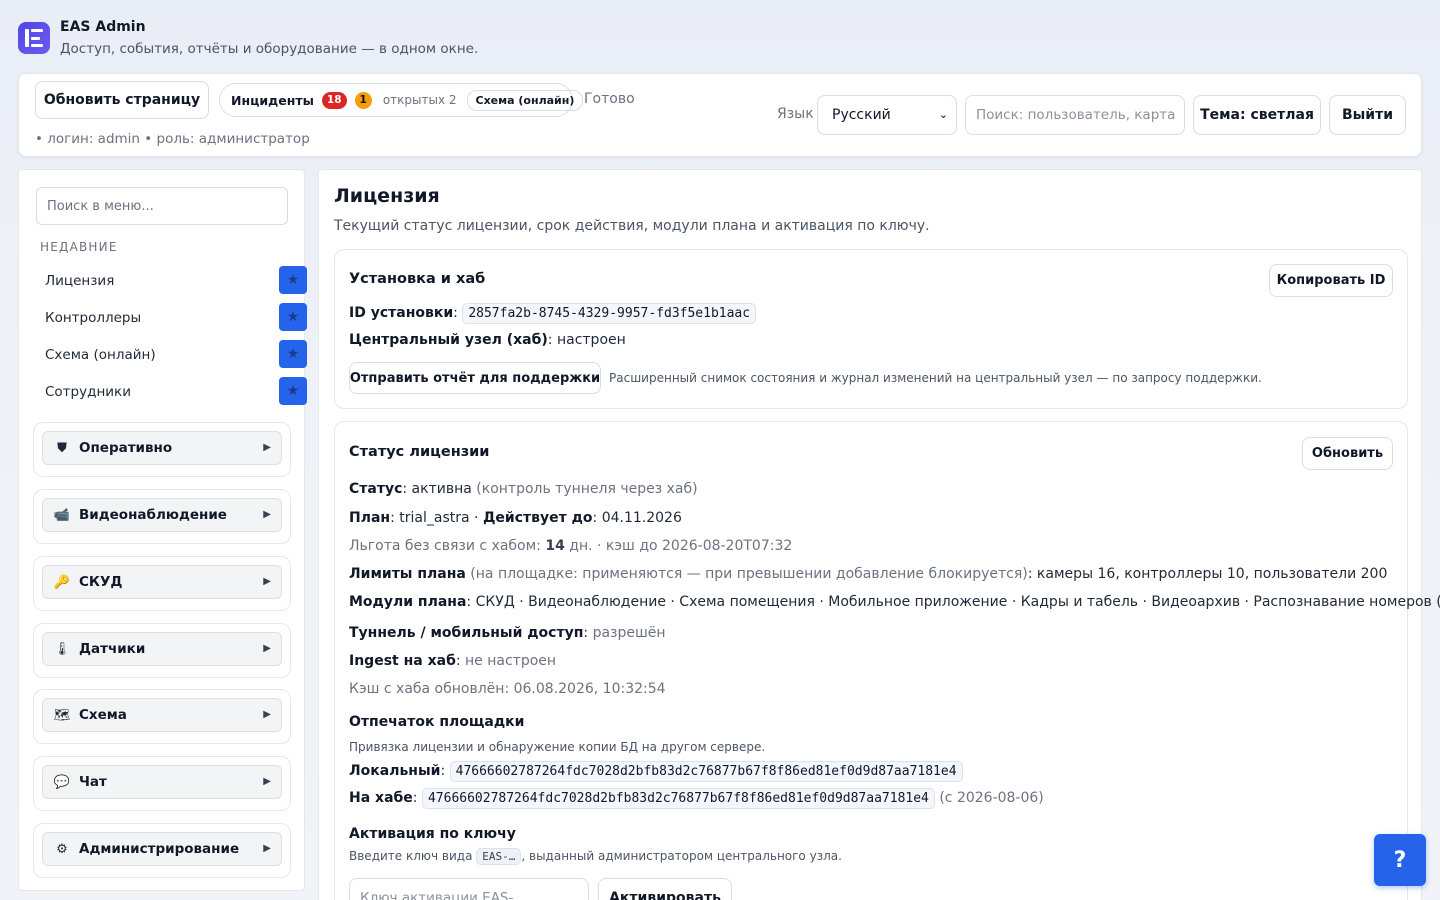 The image size is (1440, 900). Describe the element at coordinates (417, 279) in the screenshot. I see `card-title: Установка и хаб` at that location.